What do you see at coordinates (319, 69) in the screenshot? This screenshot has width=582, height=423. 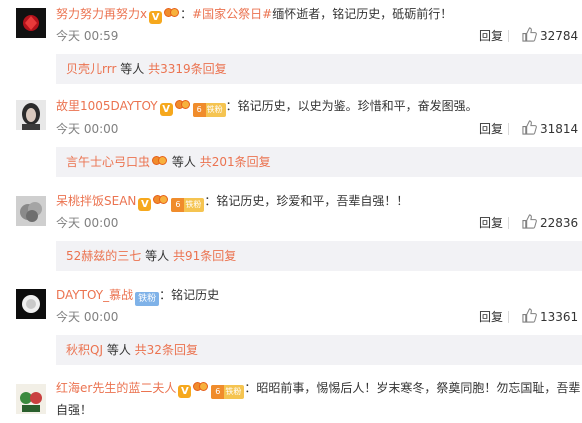 I see `sub-reply-box: 贝壳儿rrr 等人 共3319条回复` at bounding box center [319, 69].